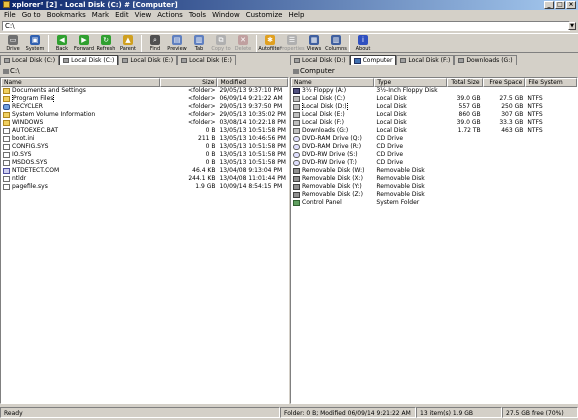 Image resolution: width=578 pixels, height=420 pixels. Describe the element at coordinates (143, 15) in the screenshot. I see `menu-view: View` at that location.